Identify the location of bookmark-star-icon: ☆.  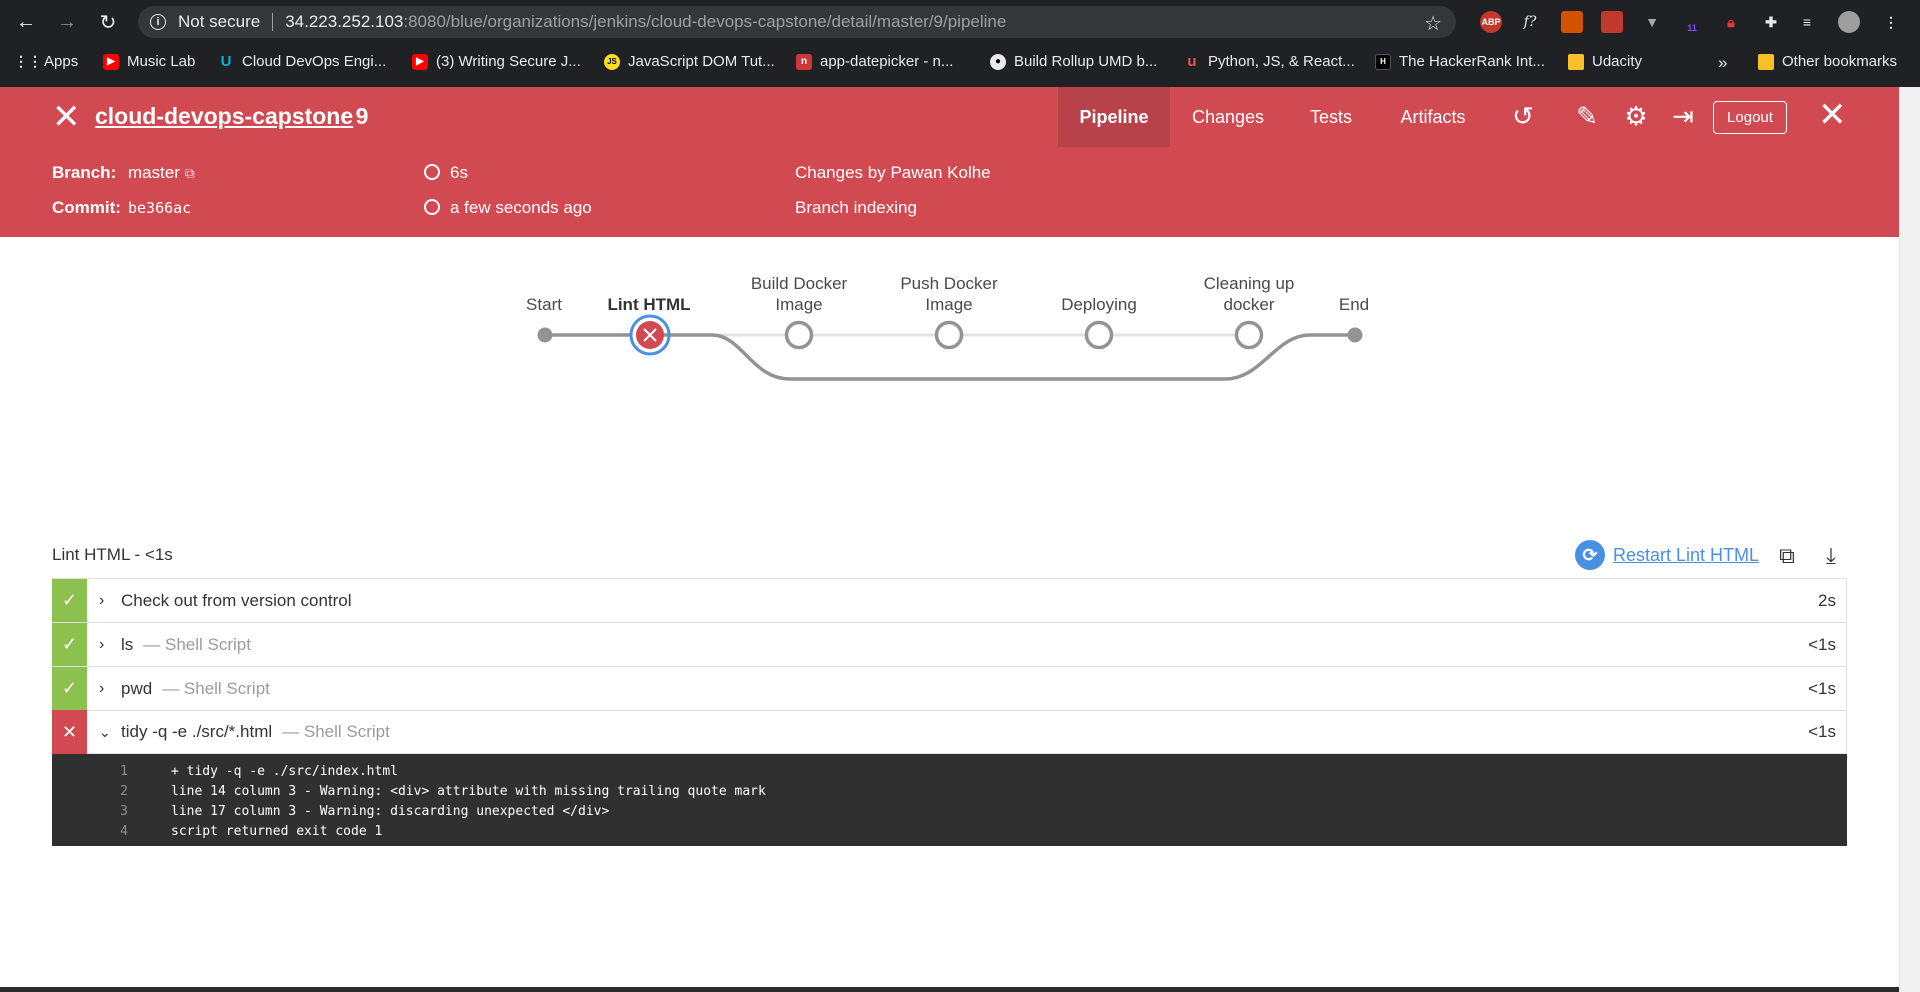
(1433, 23).